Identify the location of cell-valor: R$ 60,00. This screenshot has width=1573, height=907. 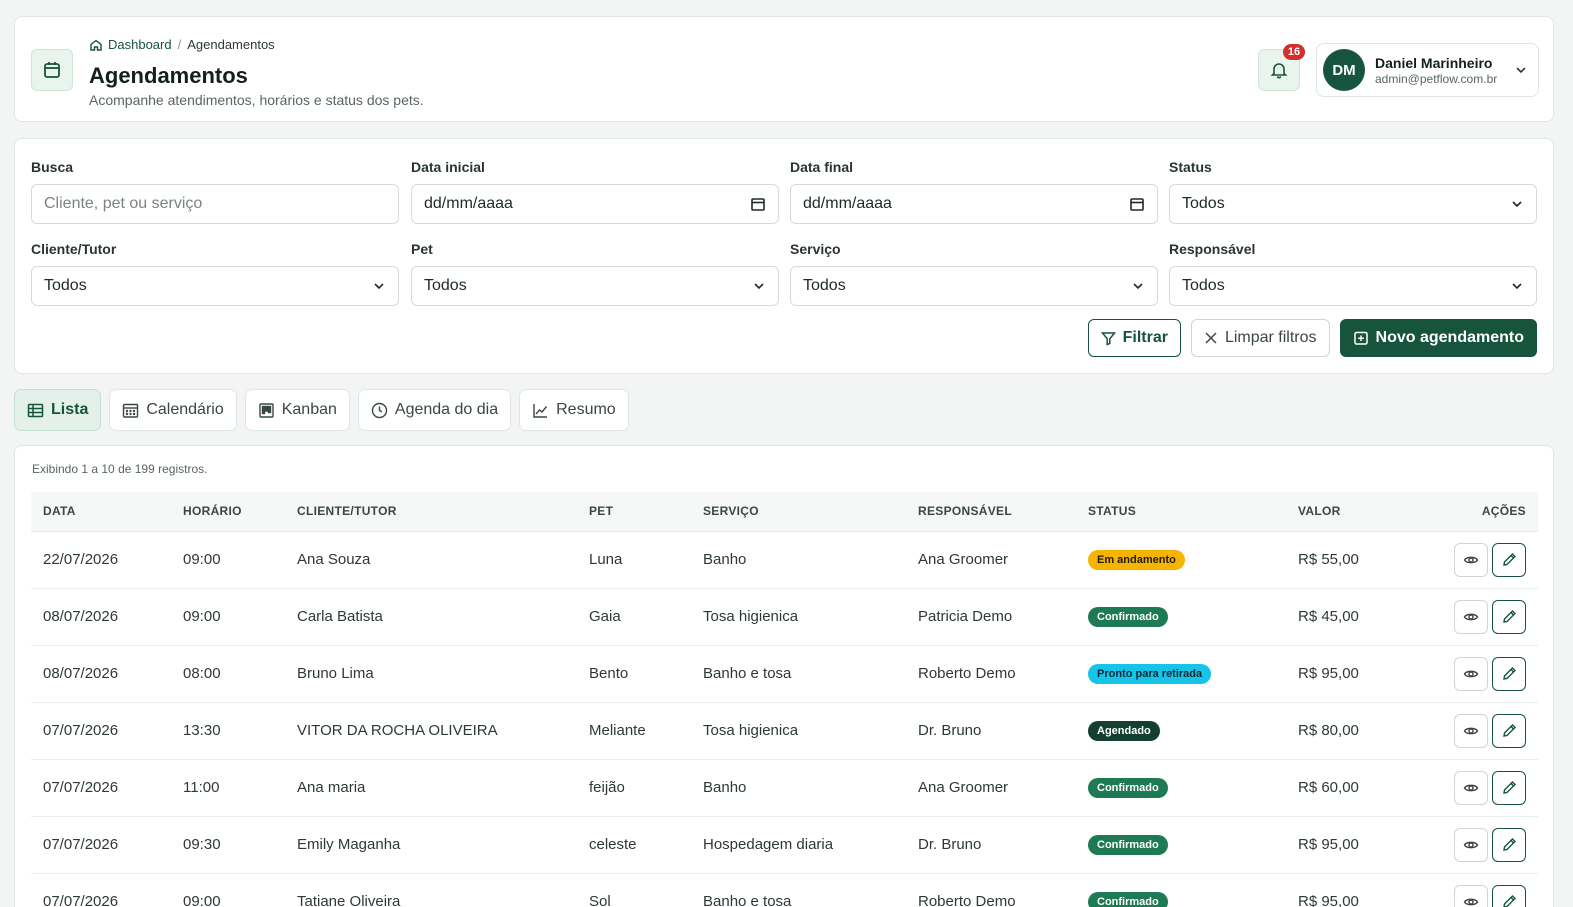
(1351, 788).